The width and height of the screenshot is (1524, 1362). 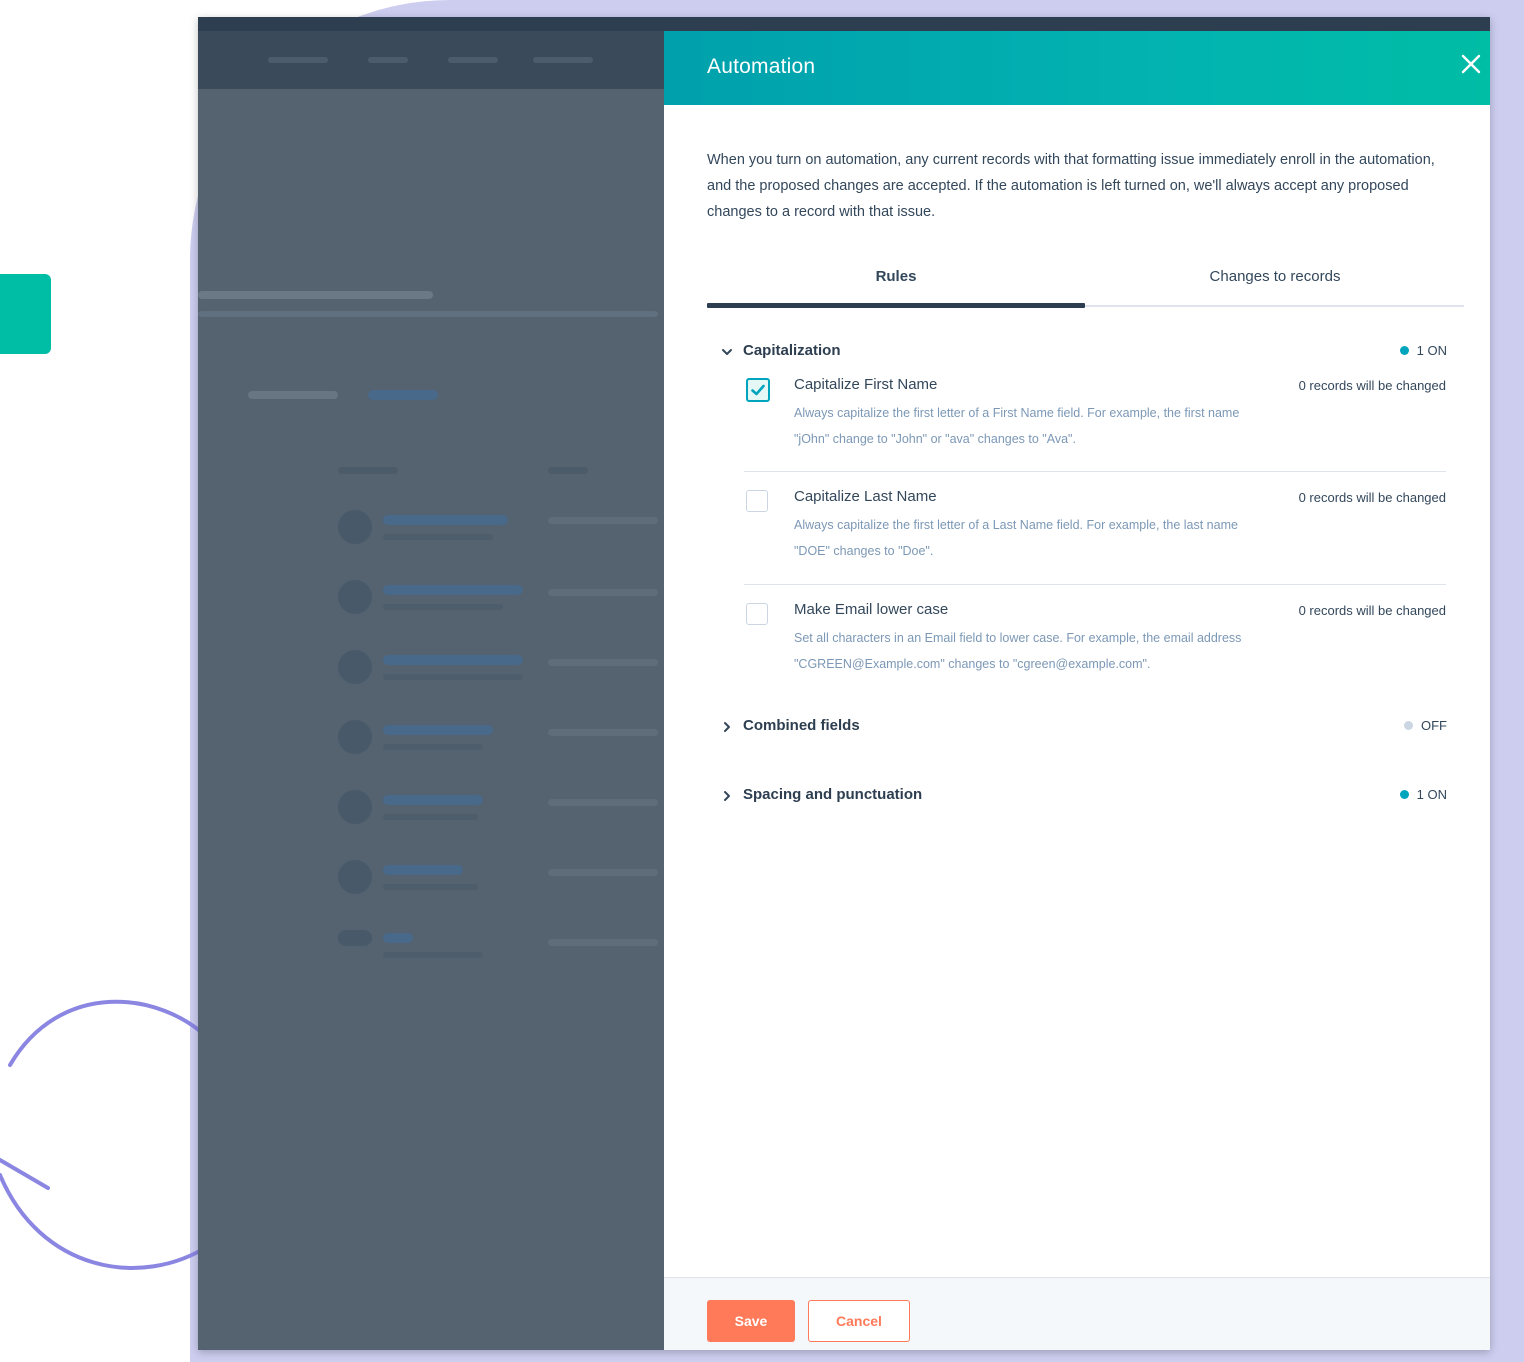 I want to click on tab-rules: Rules, so click(x=896, y=278).